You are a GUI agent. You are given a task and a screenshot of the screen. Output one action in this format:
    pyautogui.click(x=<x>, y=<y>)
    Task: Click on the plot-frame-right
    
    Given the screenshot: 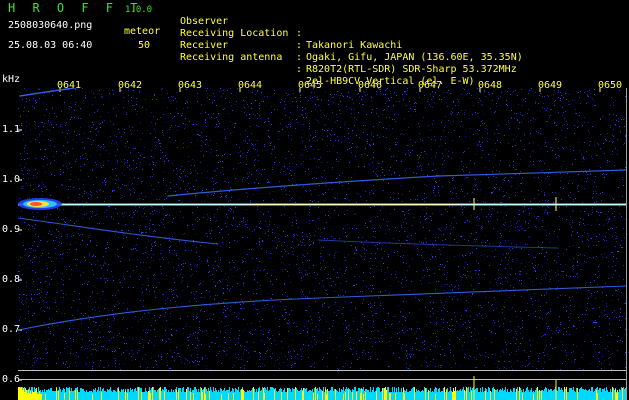 What is the action you would take?
    pyautogui.click(x=626, y=244)
    